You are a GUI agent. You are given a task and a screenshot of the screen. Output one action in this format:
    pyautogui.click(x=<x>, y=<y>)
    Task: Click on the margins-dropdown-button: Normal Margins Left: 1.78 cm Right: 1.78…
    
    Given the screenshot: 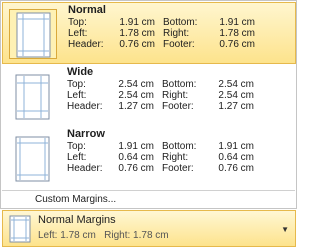 What is the action you would take?
    pyautogui.click(x=149, y=228)
    